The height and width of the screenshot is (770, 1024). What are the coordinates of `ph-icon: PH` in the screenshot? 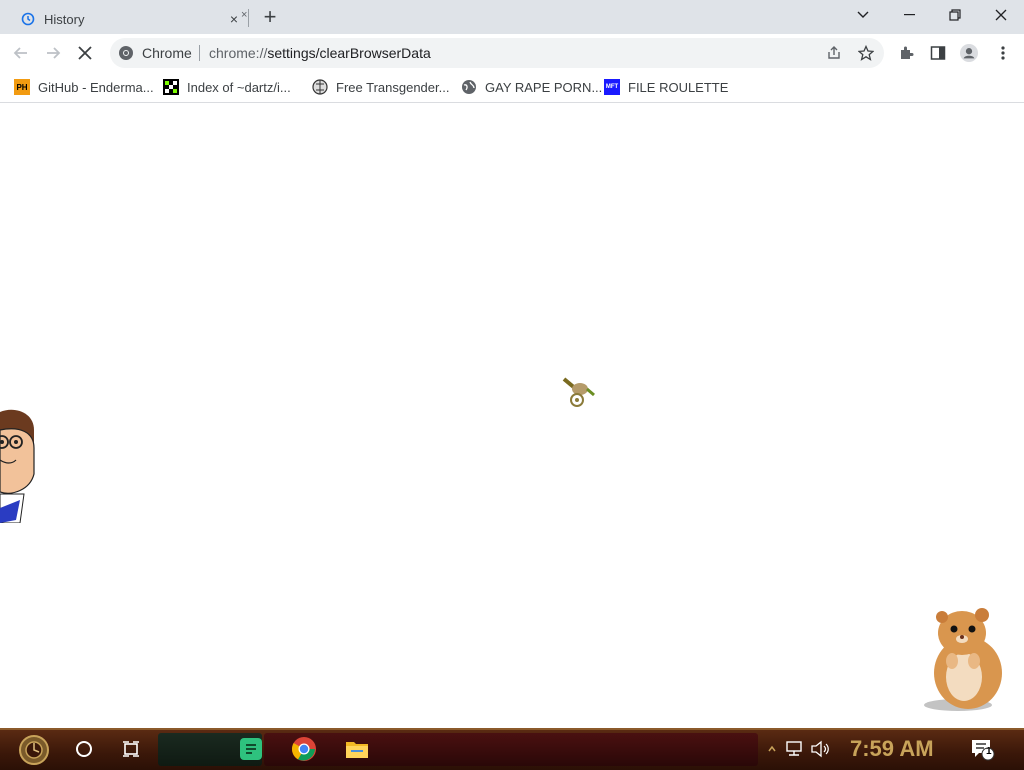 It's located at (22, 87).